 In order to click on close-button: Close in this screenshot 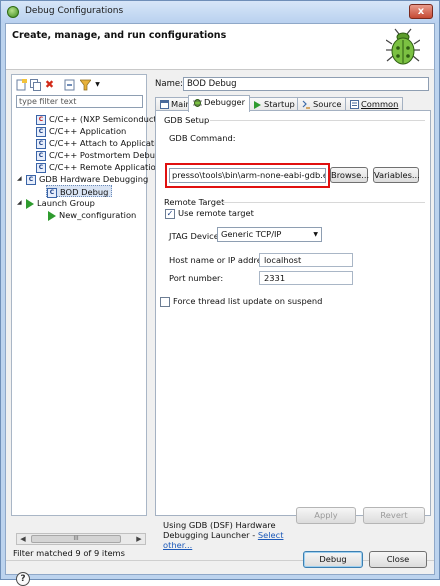, I will do `click(398, 559)`.